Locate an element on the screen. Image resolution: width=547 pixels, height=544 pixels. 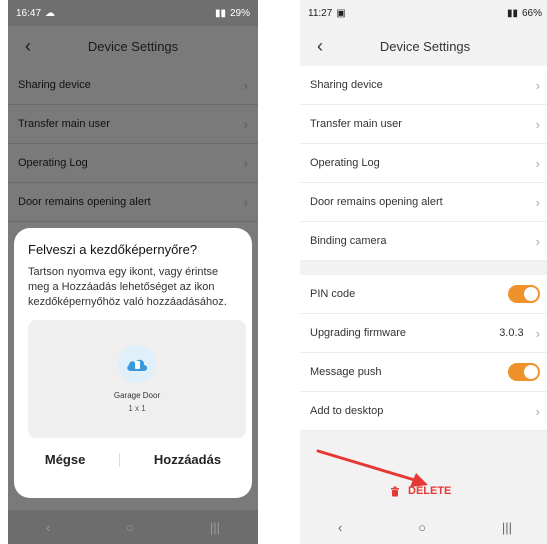
status-bar: 11:27 ▣ ▮▮ 66% is located at coordinates (423, 13).